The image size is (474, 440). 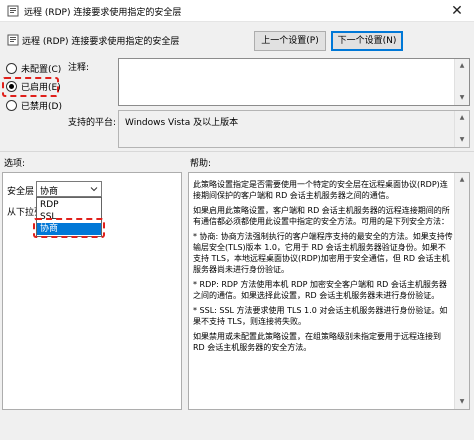 I want to click on policy-name: 远程 (RDP) 连接要求使用指定的安全层, so click(x=101, y=42).